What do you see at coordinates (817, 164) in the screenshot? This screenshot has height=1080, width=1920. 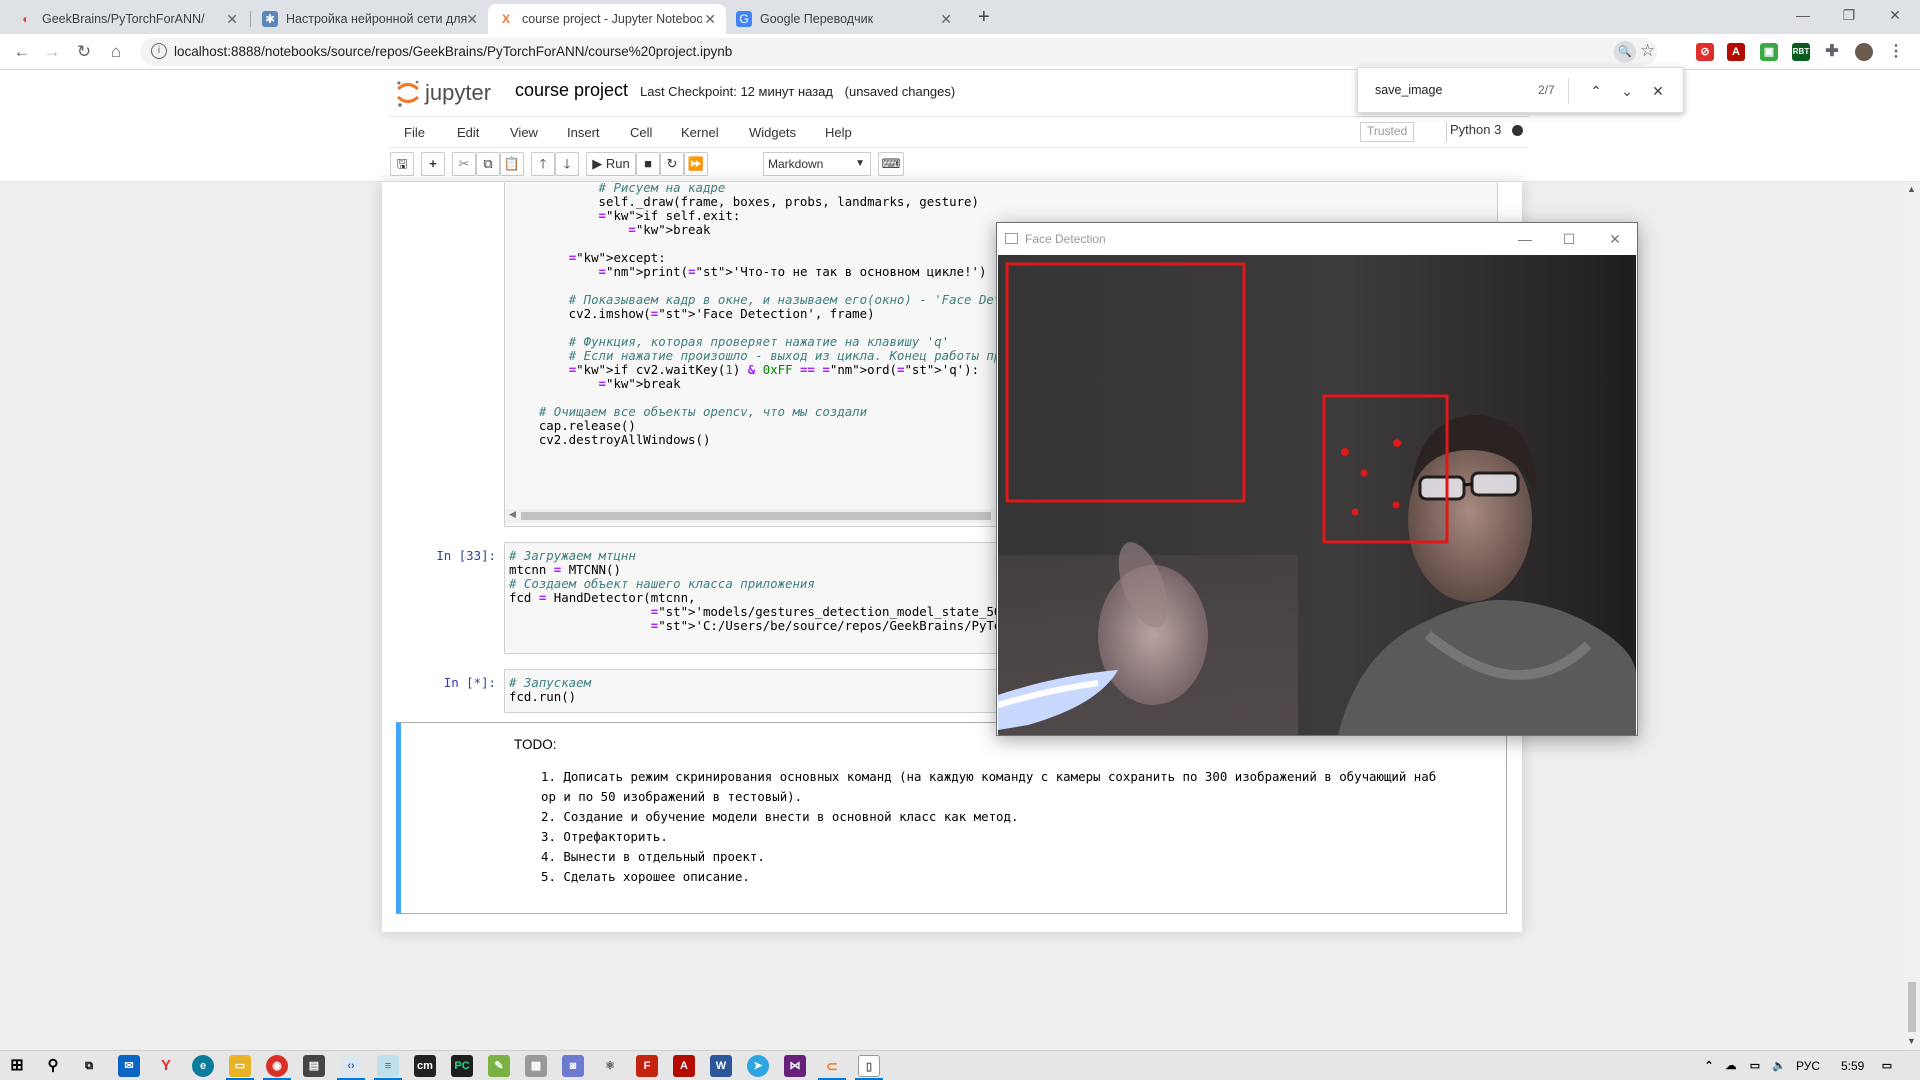 I see `cell-type-select: Markdown ▼` at bounding box center [817, 164].